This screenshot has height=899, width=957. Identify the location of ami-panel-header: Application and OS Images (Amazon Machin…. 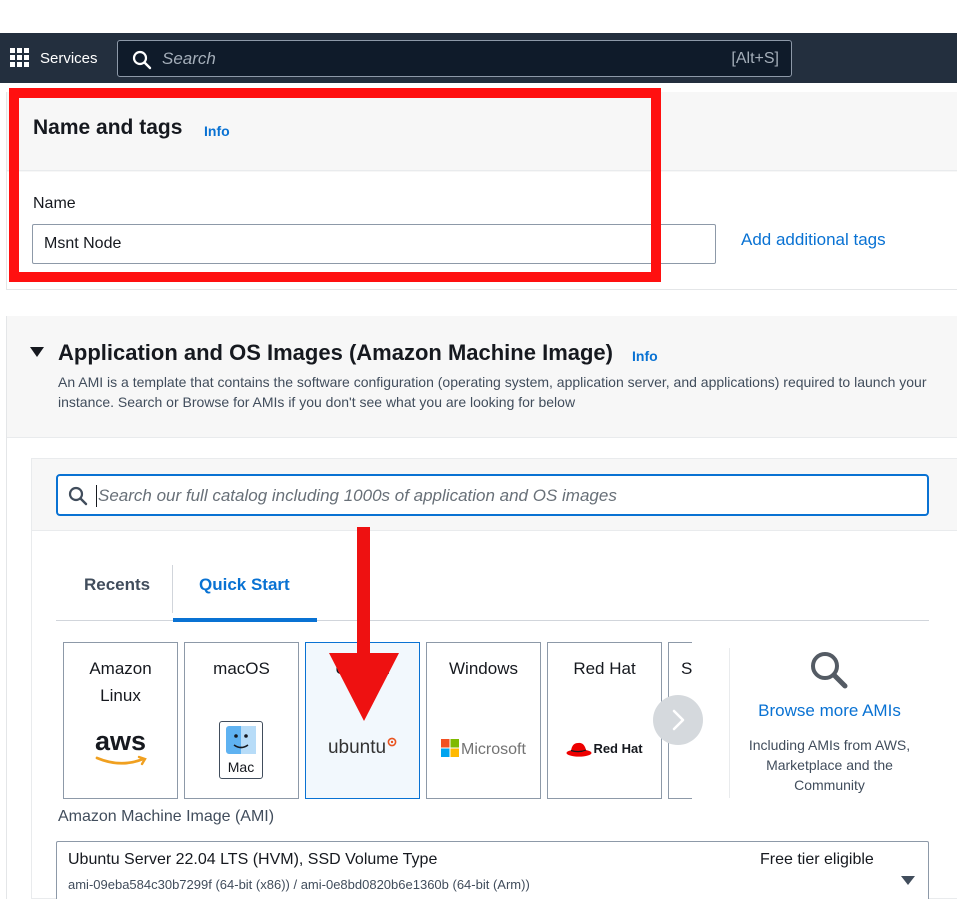
(482, 377).